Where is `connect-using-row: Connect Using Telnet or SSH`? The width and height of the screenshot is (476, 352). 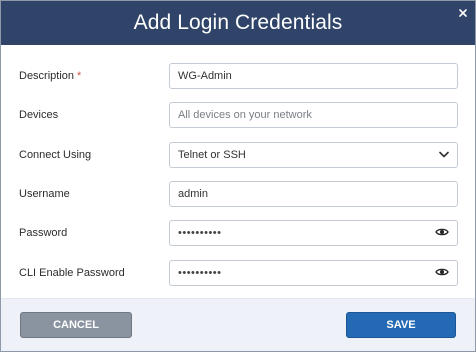 connect-using-row: Connect Using Telnet or SSH is located at coordinates (238, 155).